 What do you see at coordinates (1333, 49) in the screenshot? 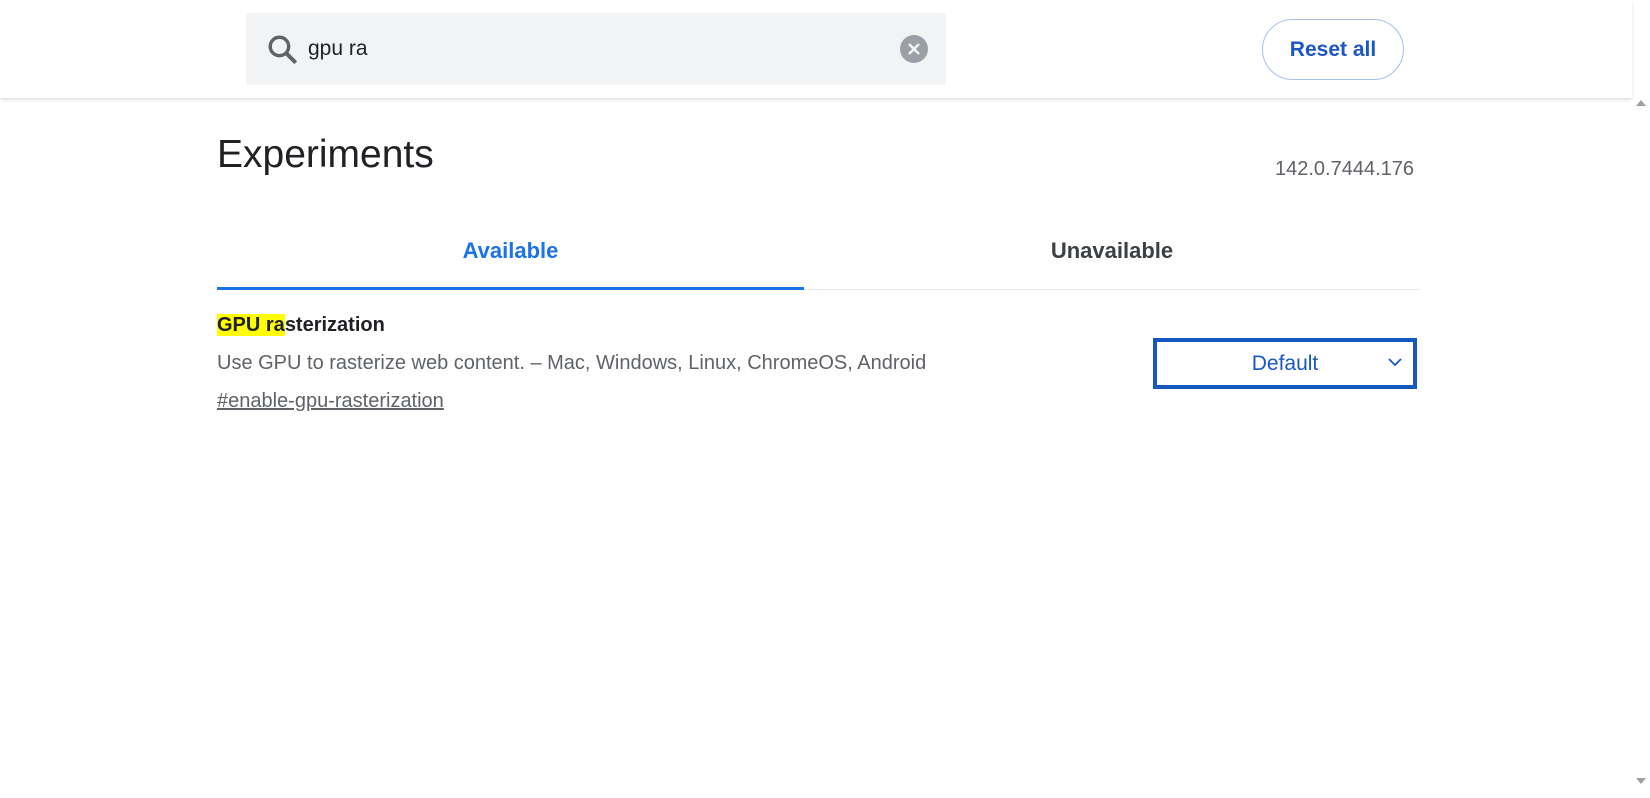
I see `reset-all-button: Reset all` at bounding box center [1333, 49].